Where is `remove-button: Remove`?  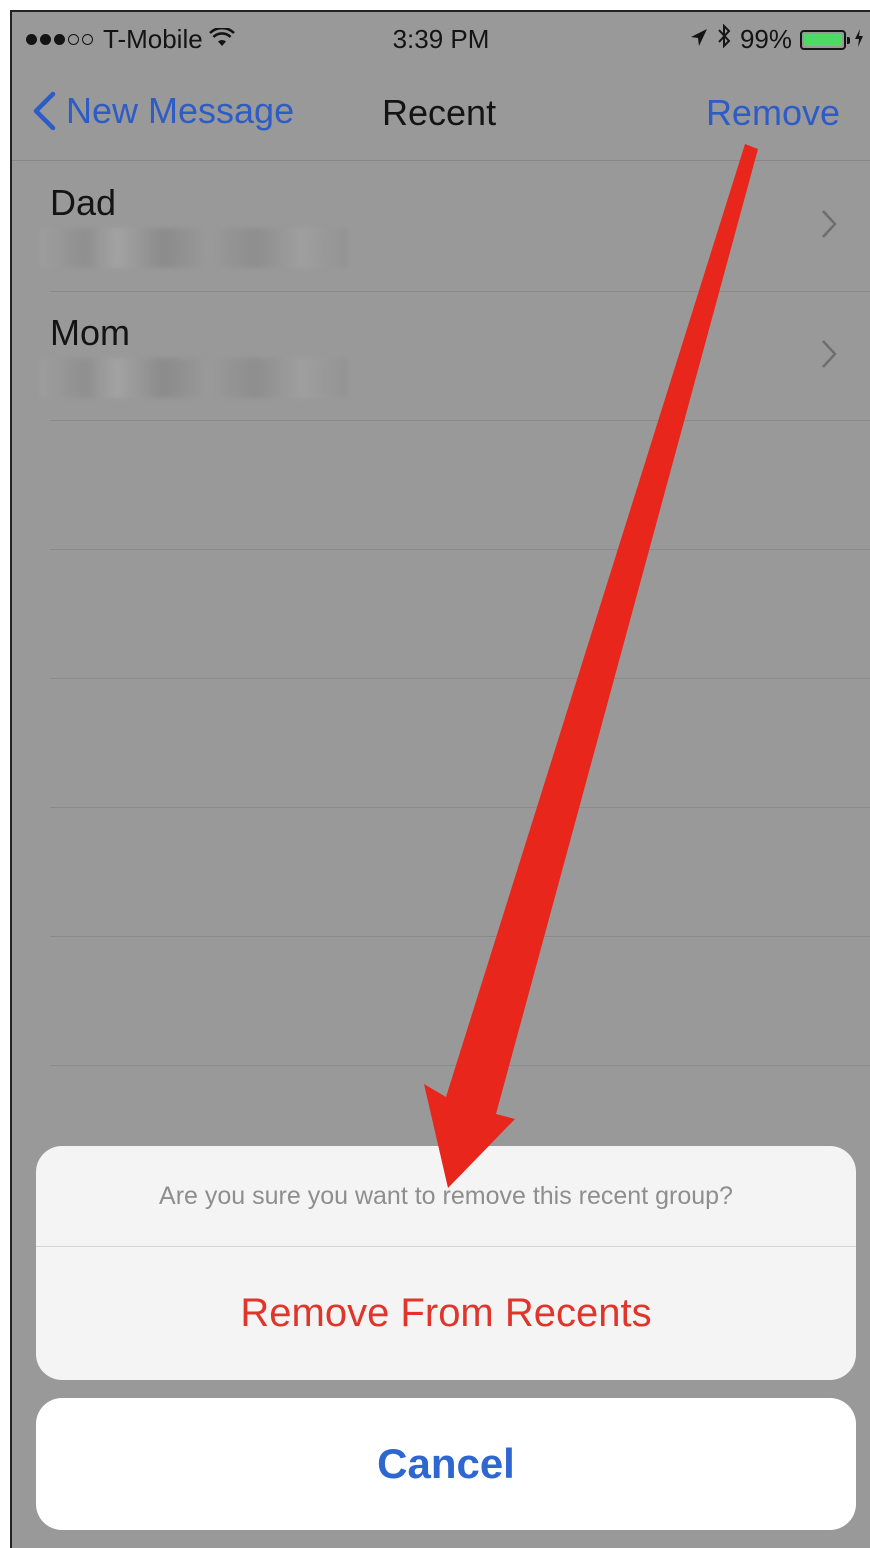
remove-button: Remove is located at coordinates (773, 113).